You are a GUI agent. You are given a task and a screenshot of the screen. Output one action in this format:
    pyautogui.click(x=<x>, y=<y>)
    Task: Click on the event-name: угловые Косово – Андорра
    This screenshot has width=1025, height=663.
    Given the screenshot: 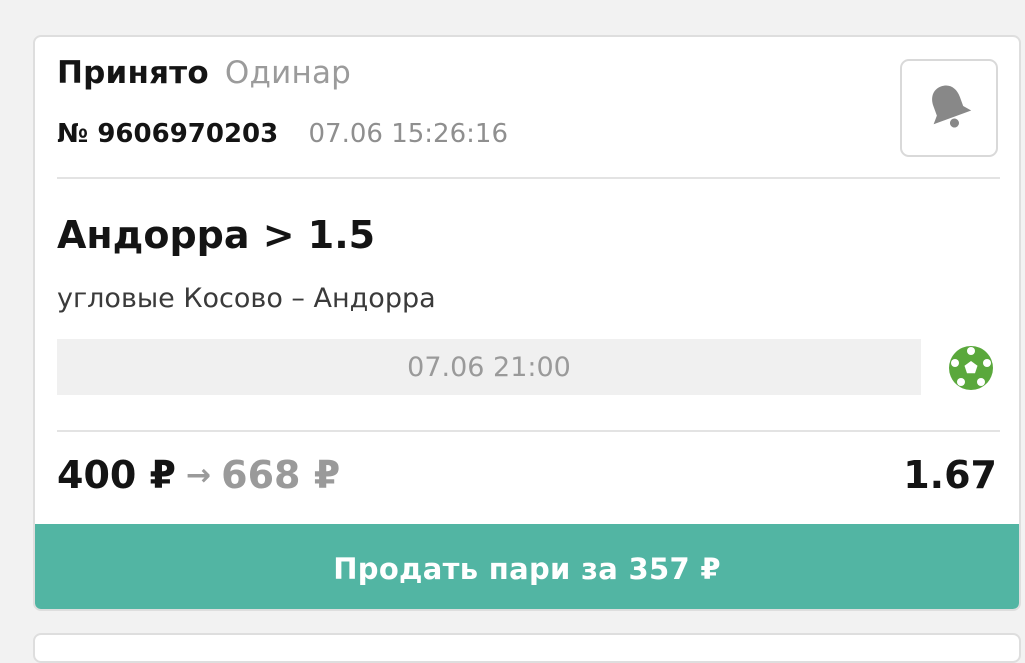 What is the action you would take?
    pyautogui.click(x=246, y=298)
    